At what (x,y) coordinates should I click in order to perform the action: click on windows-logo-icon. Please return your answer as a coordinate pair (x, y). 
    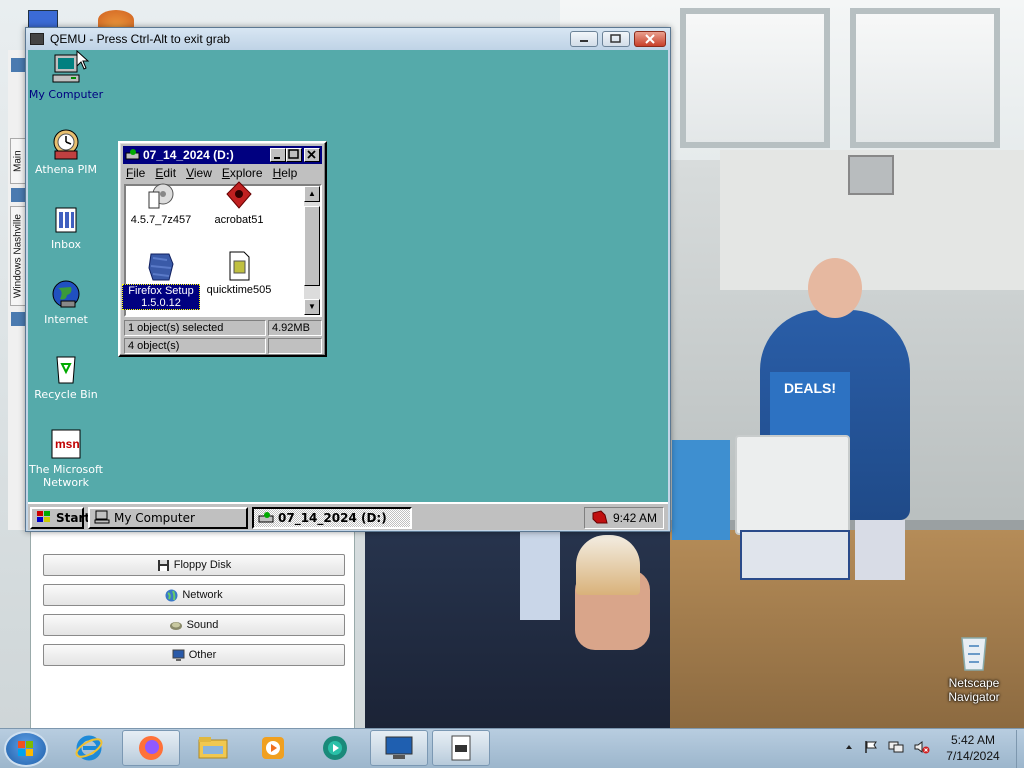
    Looking at the image, I should click on (44, 518).